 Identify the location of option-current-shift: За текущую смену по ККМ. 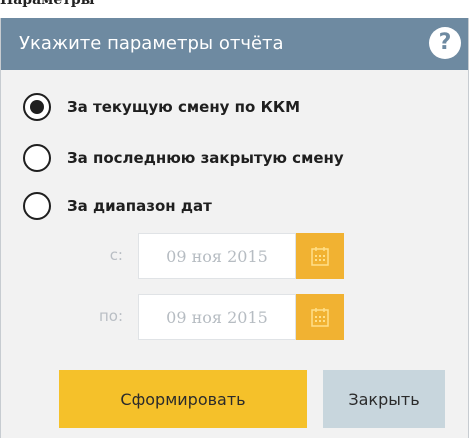
(161, 107).